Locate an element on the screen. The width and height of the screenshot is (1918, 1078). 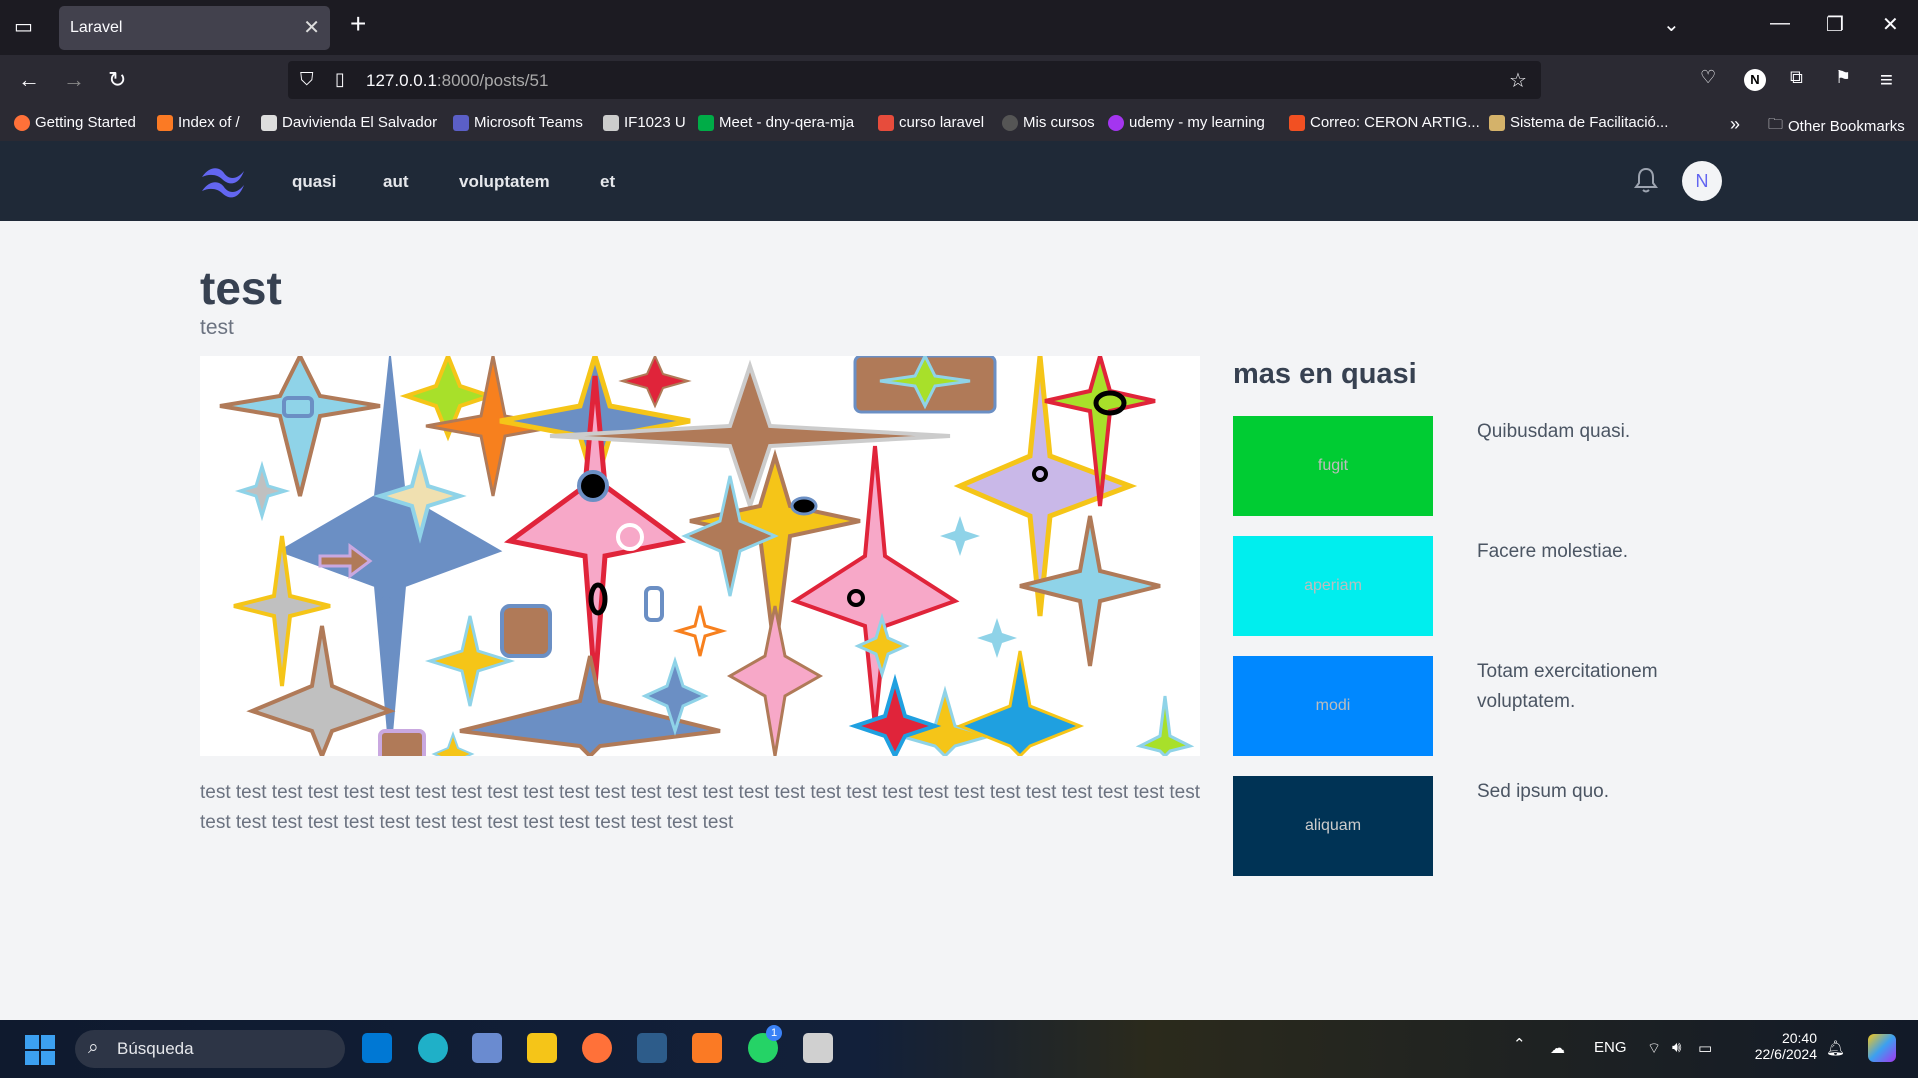
minimize-icon: — is located at coordinates (1780, 23).